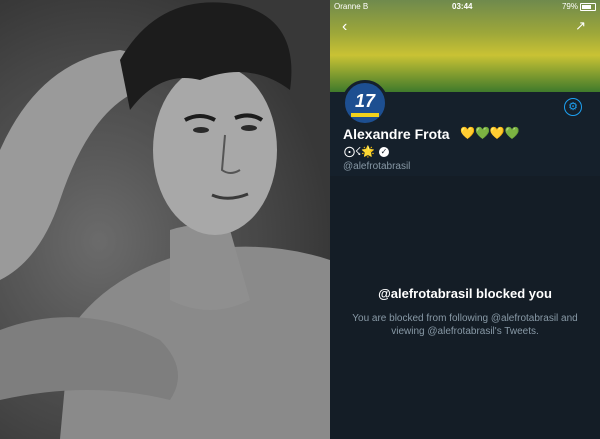  Describe the element at coordinates (588, 7) in the screenshot. I see `battery-icon` at that location.